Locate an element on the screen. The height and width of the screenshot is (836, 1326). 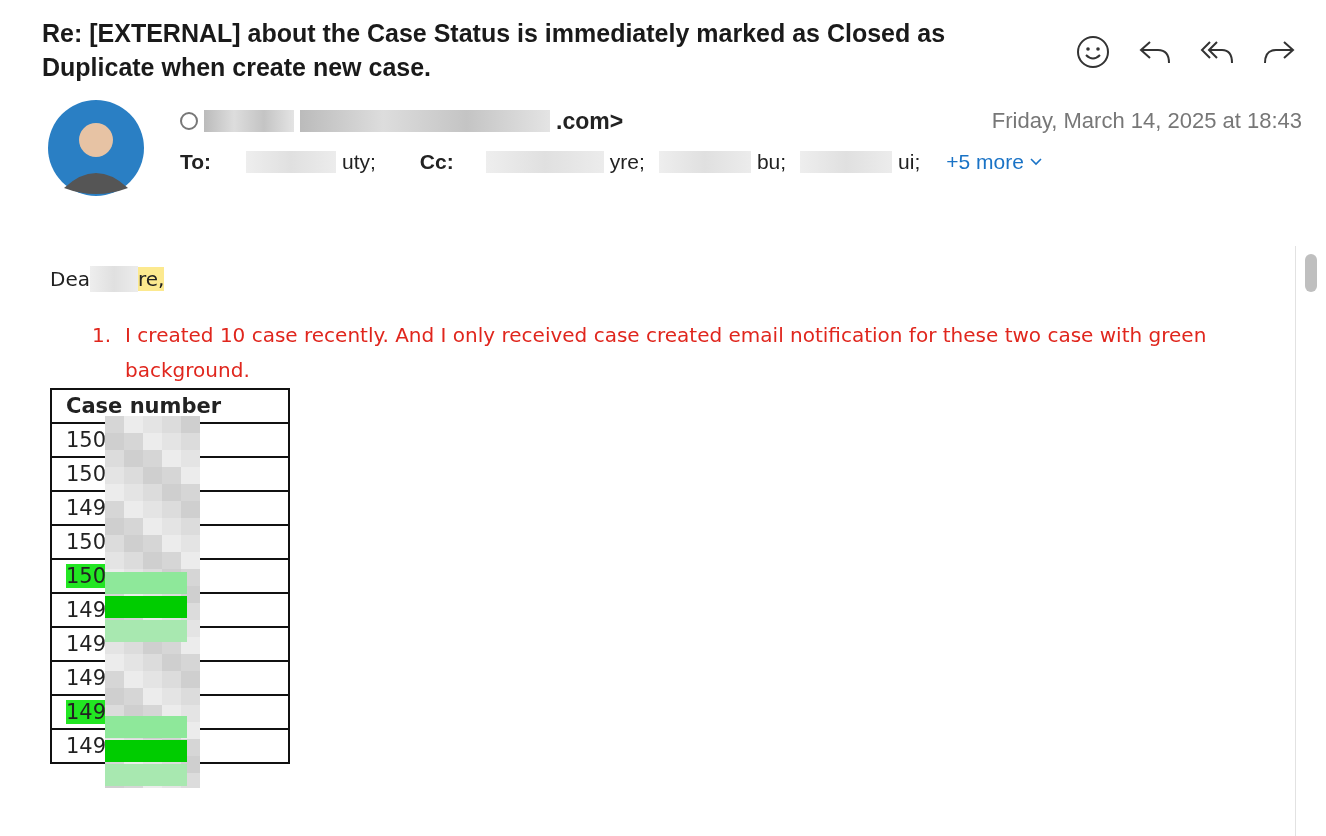
reply-icon is located at coordinates (1155, 52).